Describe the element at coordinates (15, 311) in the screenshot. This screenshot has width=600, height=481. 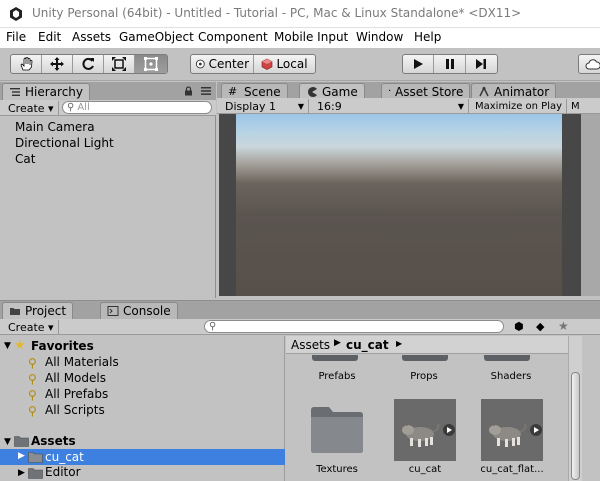
I see `project-folder-icon` at that location.